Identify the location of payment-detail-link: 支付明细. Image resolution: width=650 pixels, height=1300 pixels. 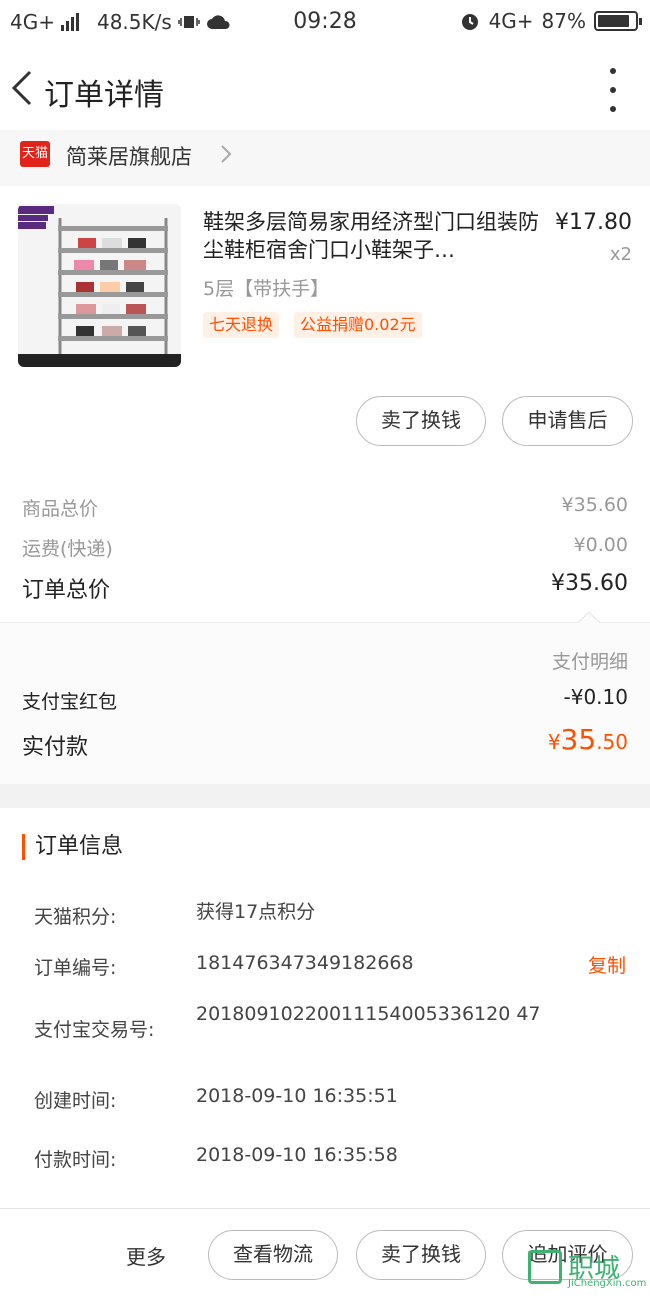
(590, 660).